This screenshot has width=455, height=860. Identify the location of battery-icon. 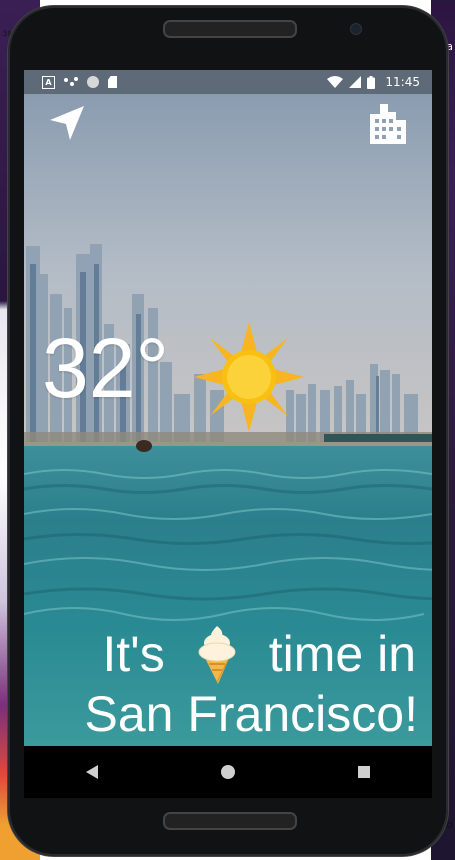
(371, 82).